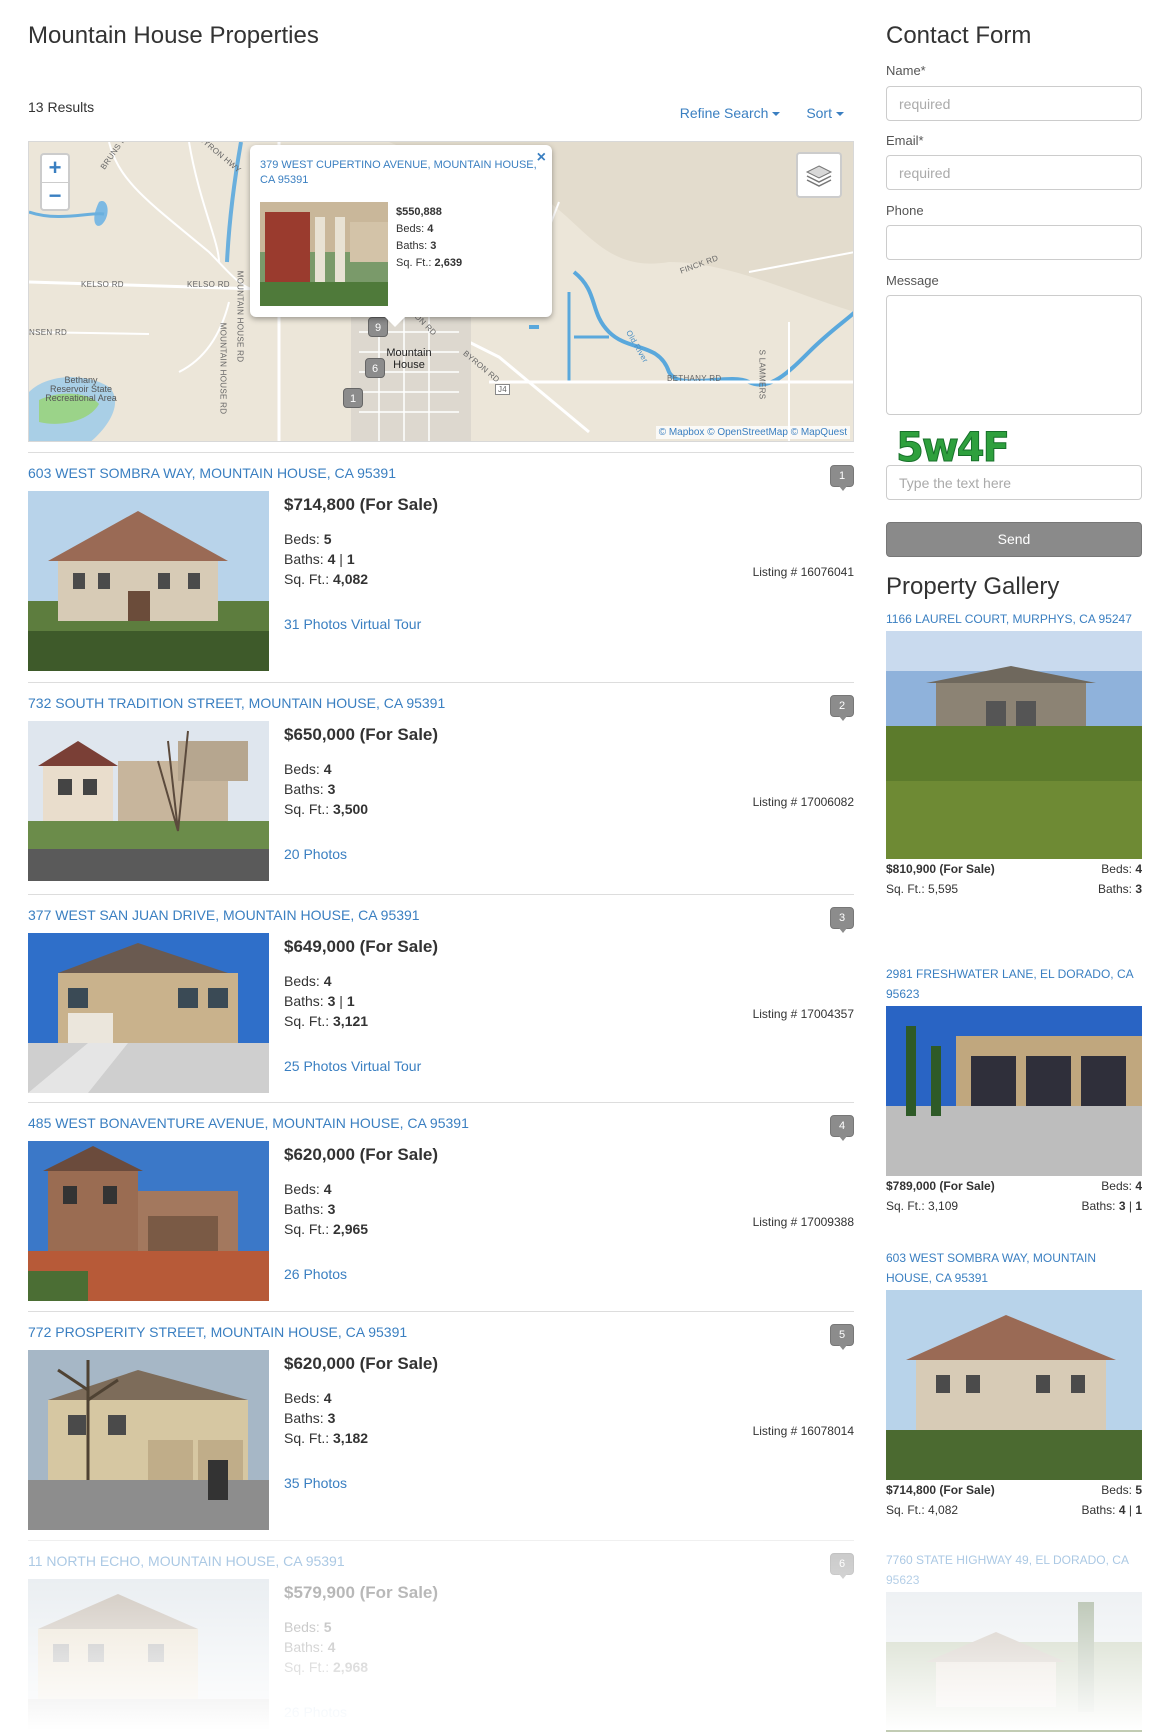 This screenshot has height=1732, width=1172. I want to click on road-label: KELSO RD, so click(208, 284).